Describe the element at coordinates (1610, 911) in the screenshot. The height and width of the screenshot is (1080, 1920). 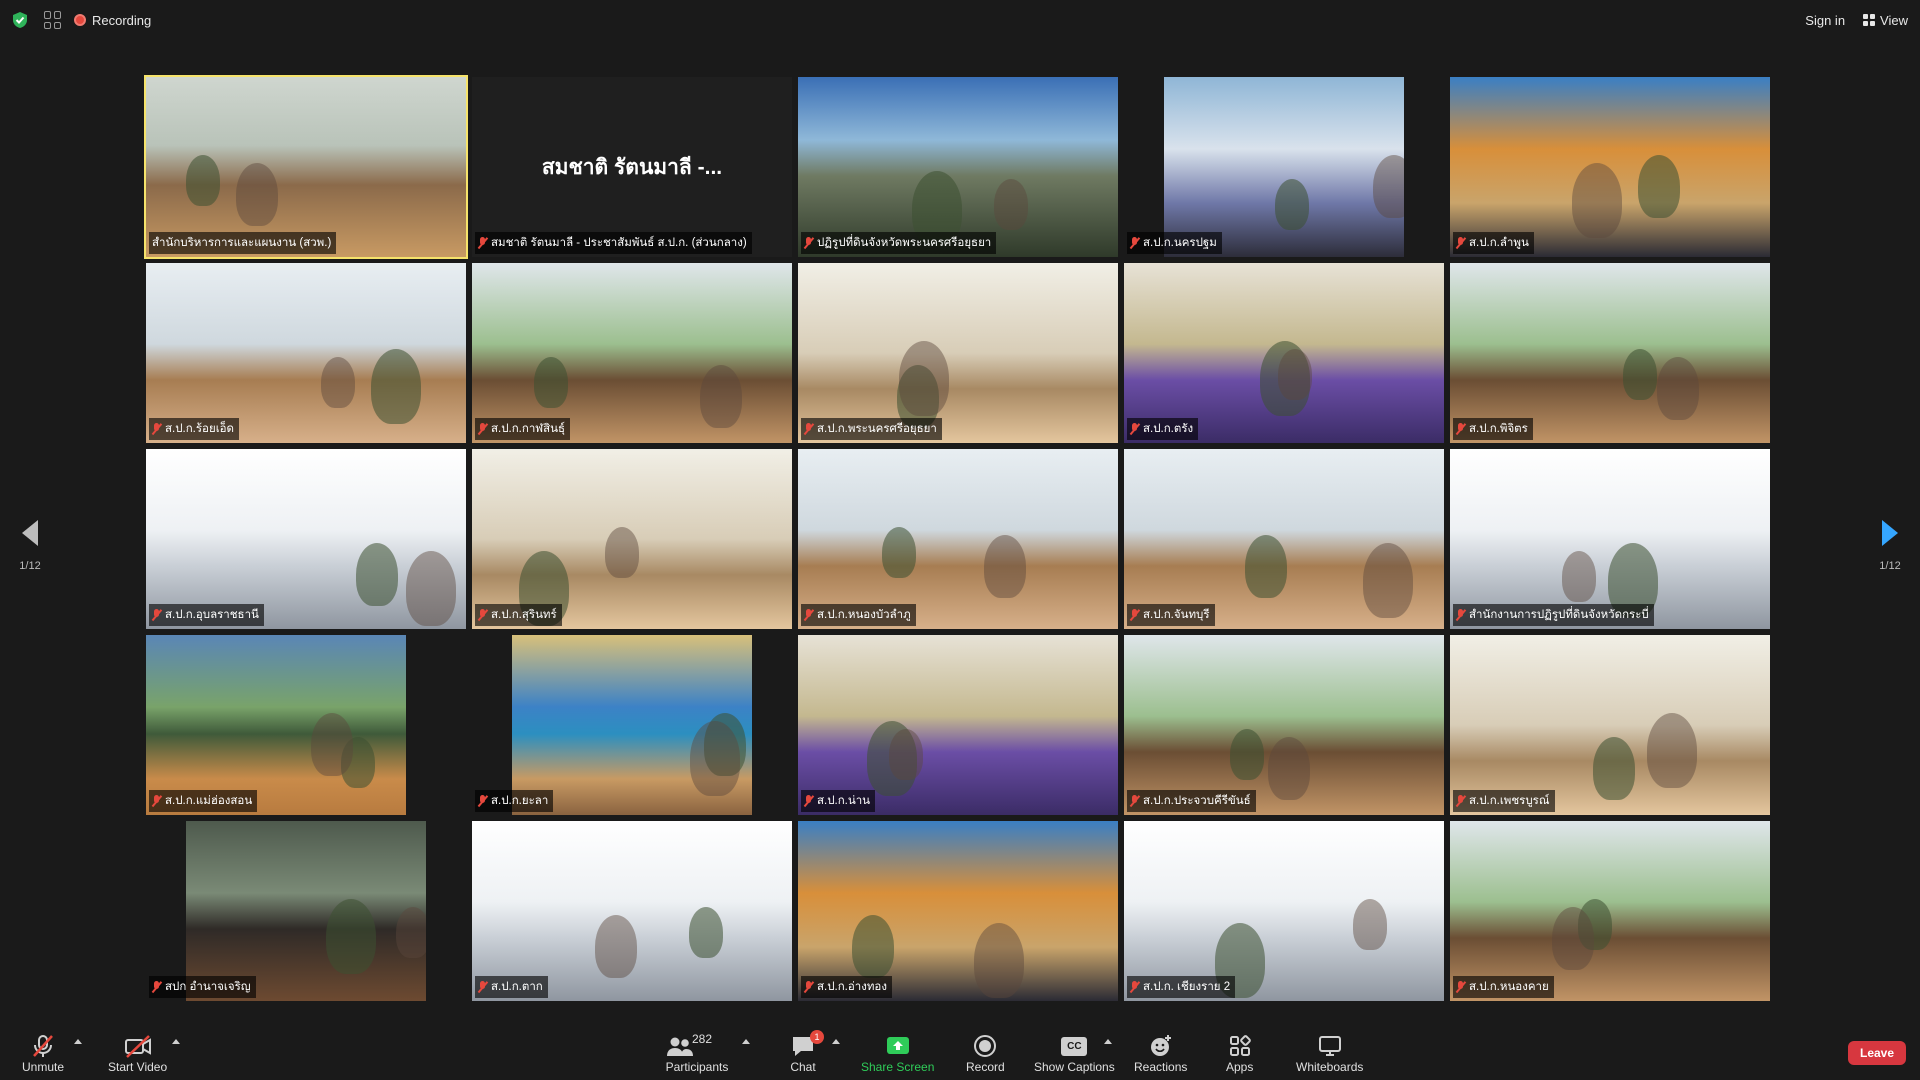
I see `participant-tile: ส.ป.ก.หนองคาย` at that location.